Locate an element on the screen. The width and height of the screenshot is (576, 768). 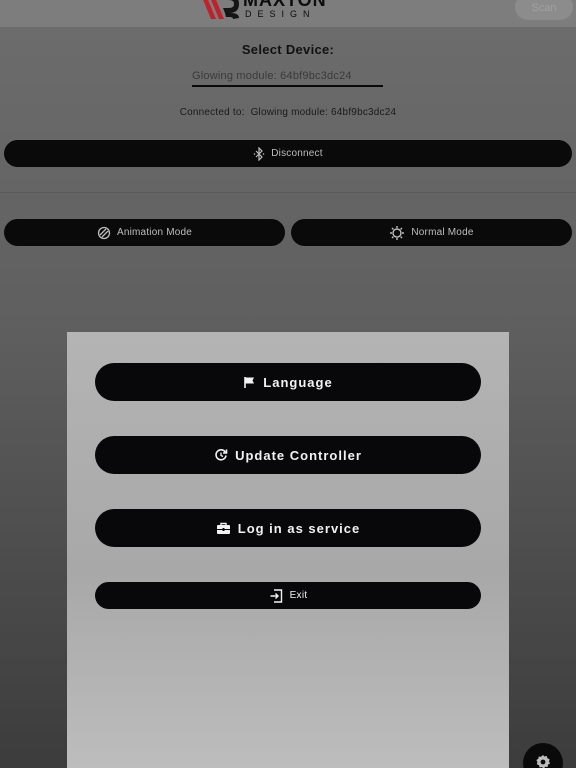
normal-mode-button: Normal Mode is located at coordinates (431, 232).